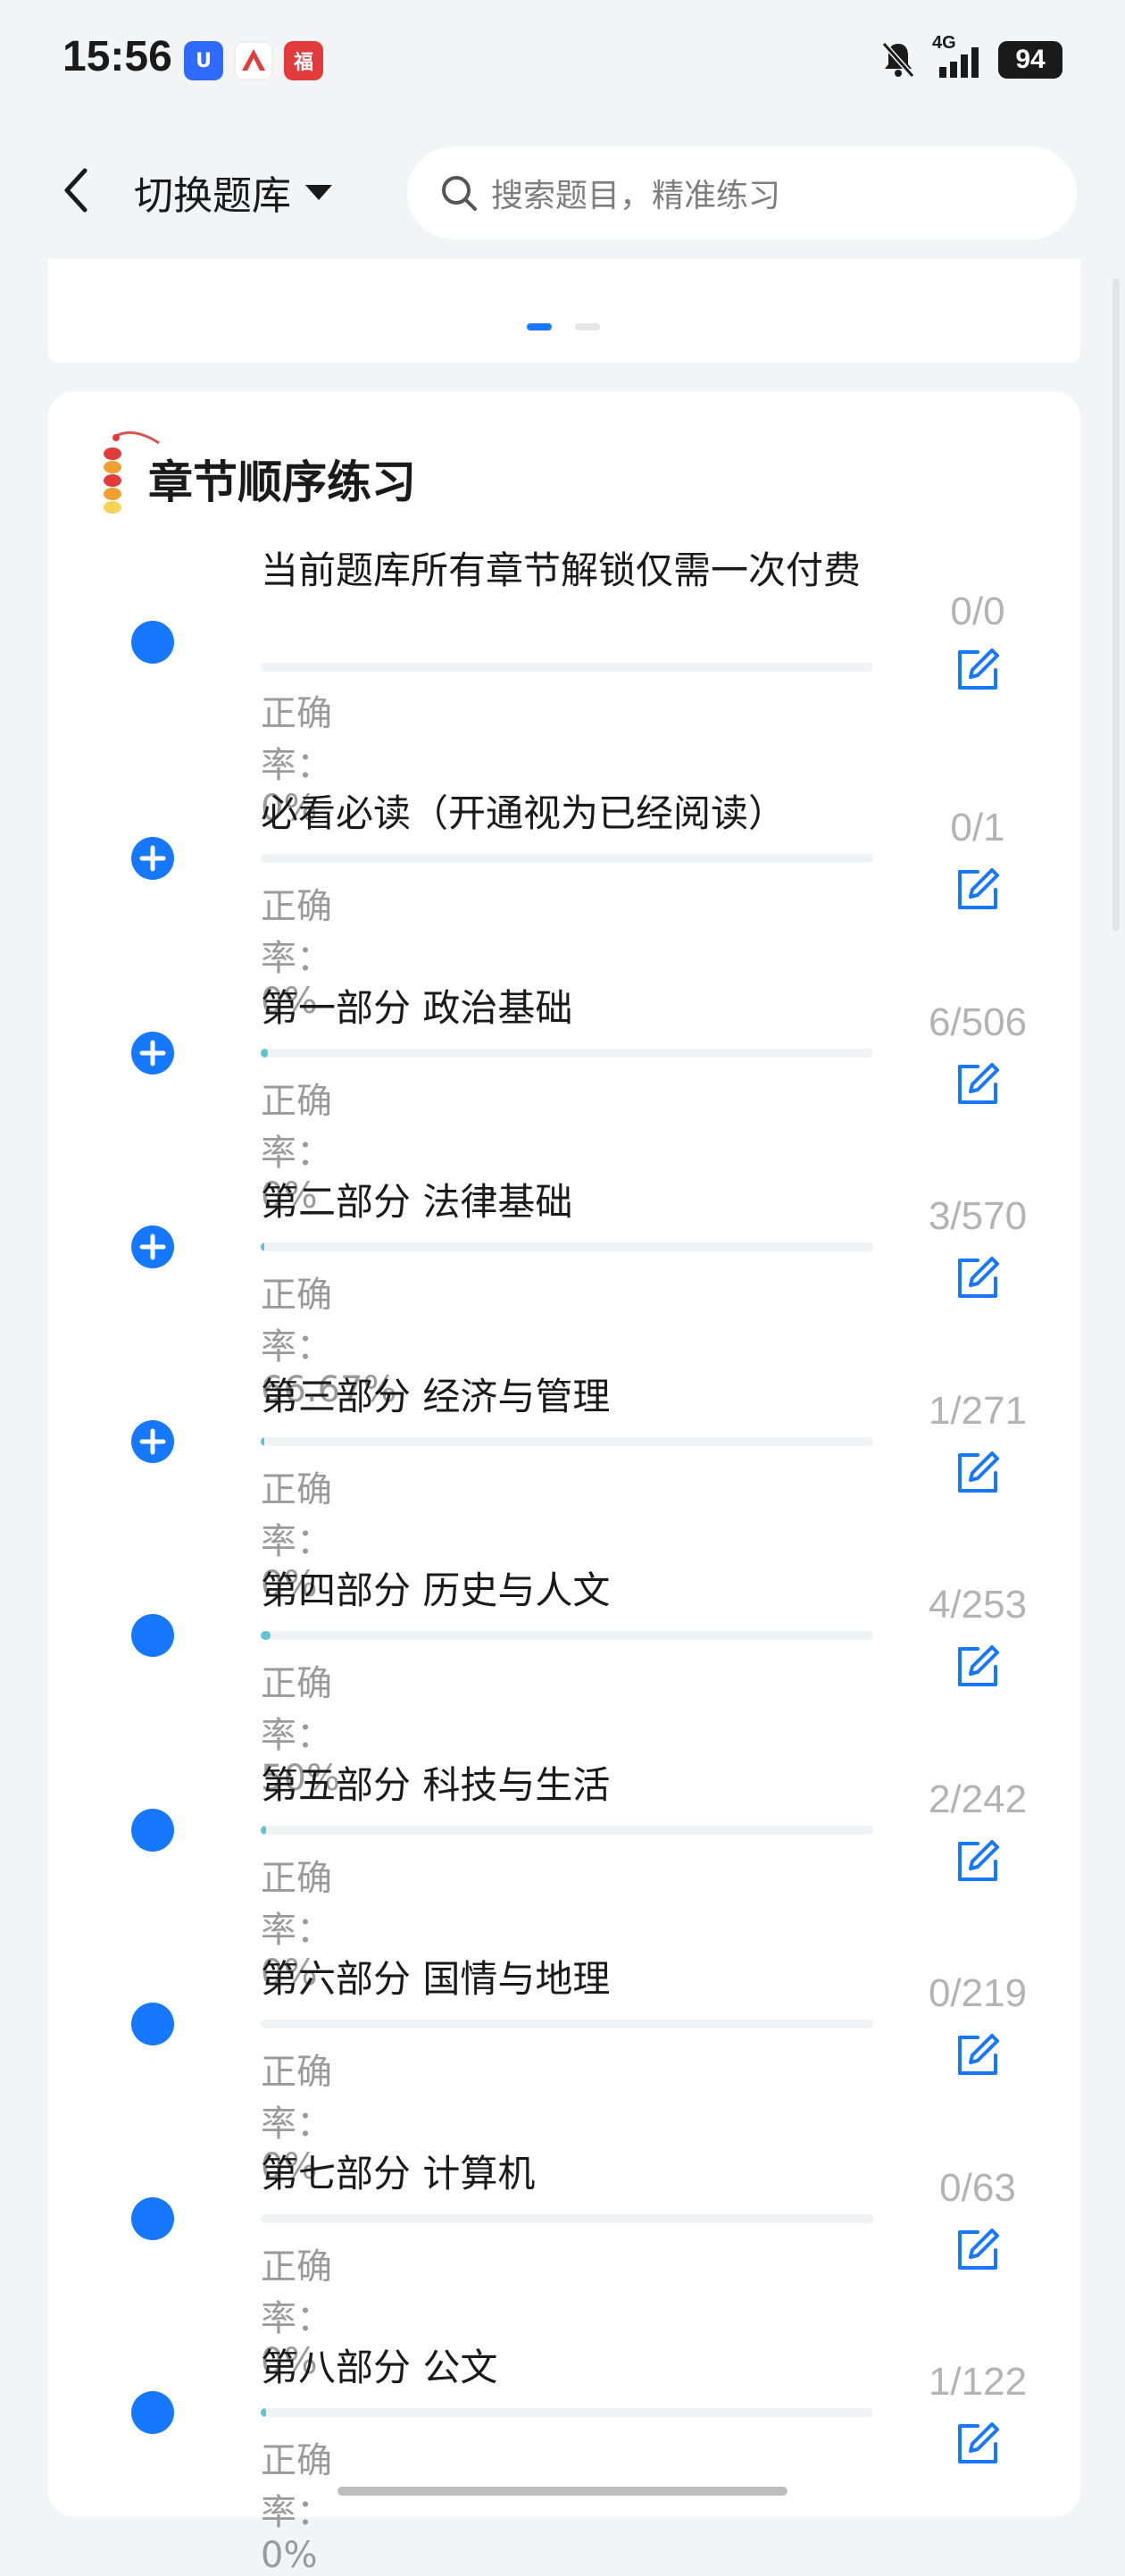  I want to click on chapter-title: 第六部分 国情与地理, so click(436, 1979).